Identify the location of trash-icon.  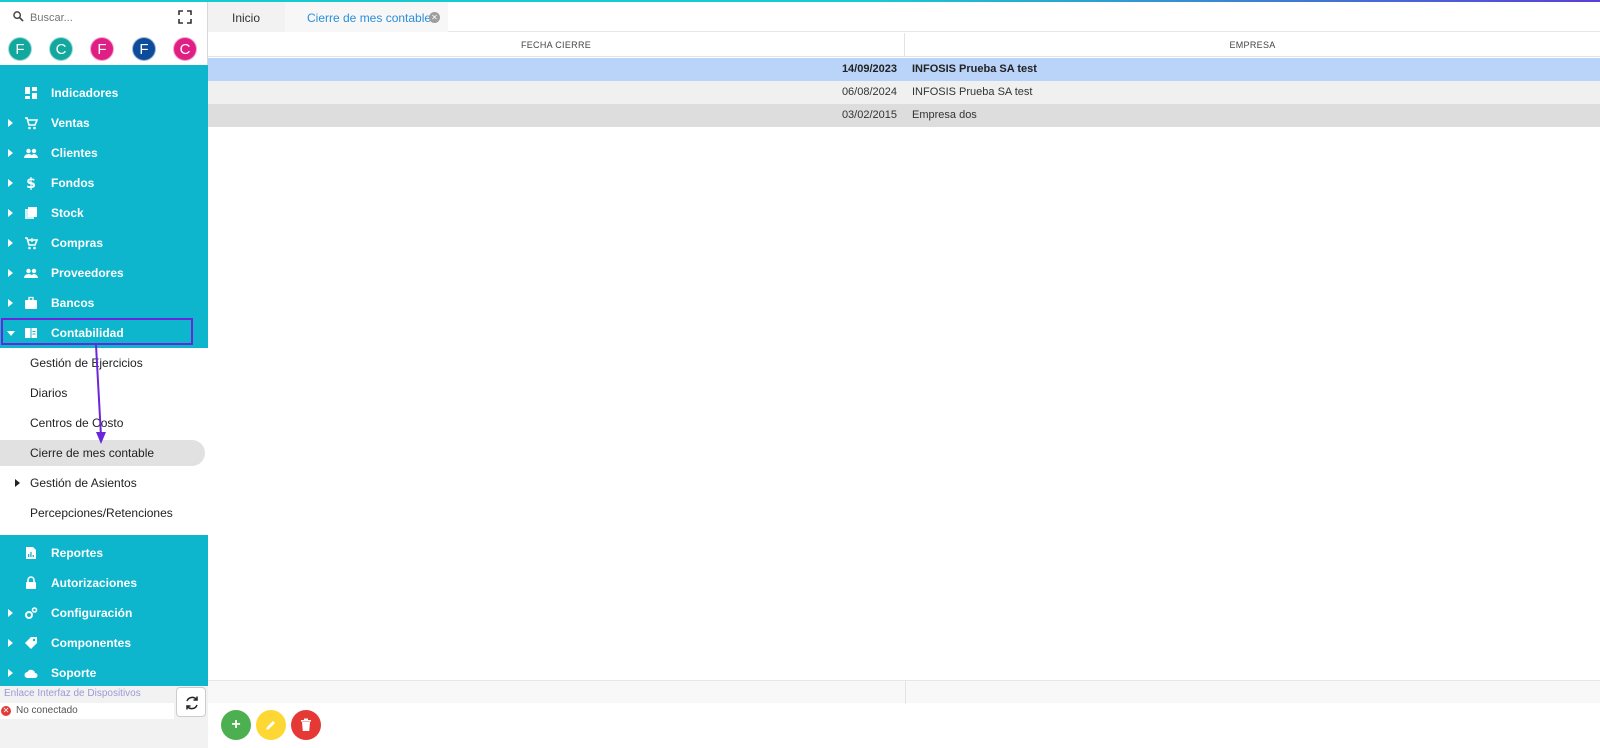
(306, 724).